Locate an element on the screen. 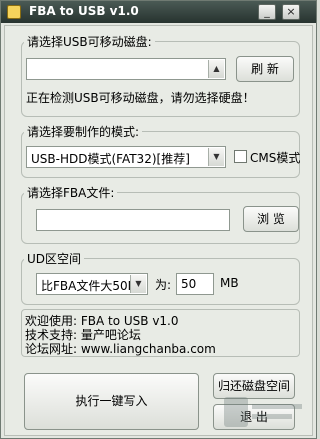  mode-select: USB-HDD模式(FAT32)[推荐] ▼ is located at coordinates (126, 157).